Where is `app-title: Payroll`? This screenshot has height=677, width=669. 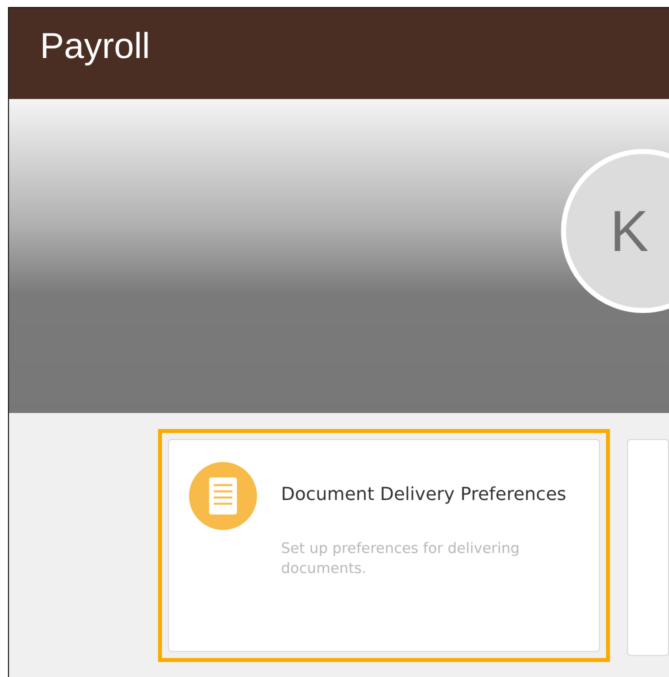 app-title: Payroll is located at coordinates (95, 46).